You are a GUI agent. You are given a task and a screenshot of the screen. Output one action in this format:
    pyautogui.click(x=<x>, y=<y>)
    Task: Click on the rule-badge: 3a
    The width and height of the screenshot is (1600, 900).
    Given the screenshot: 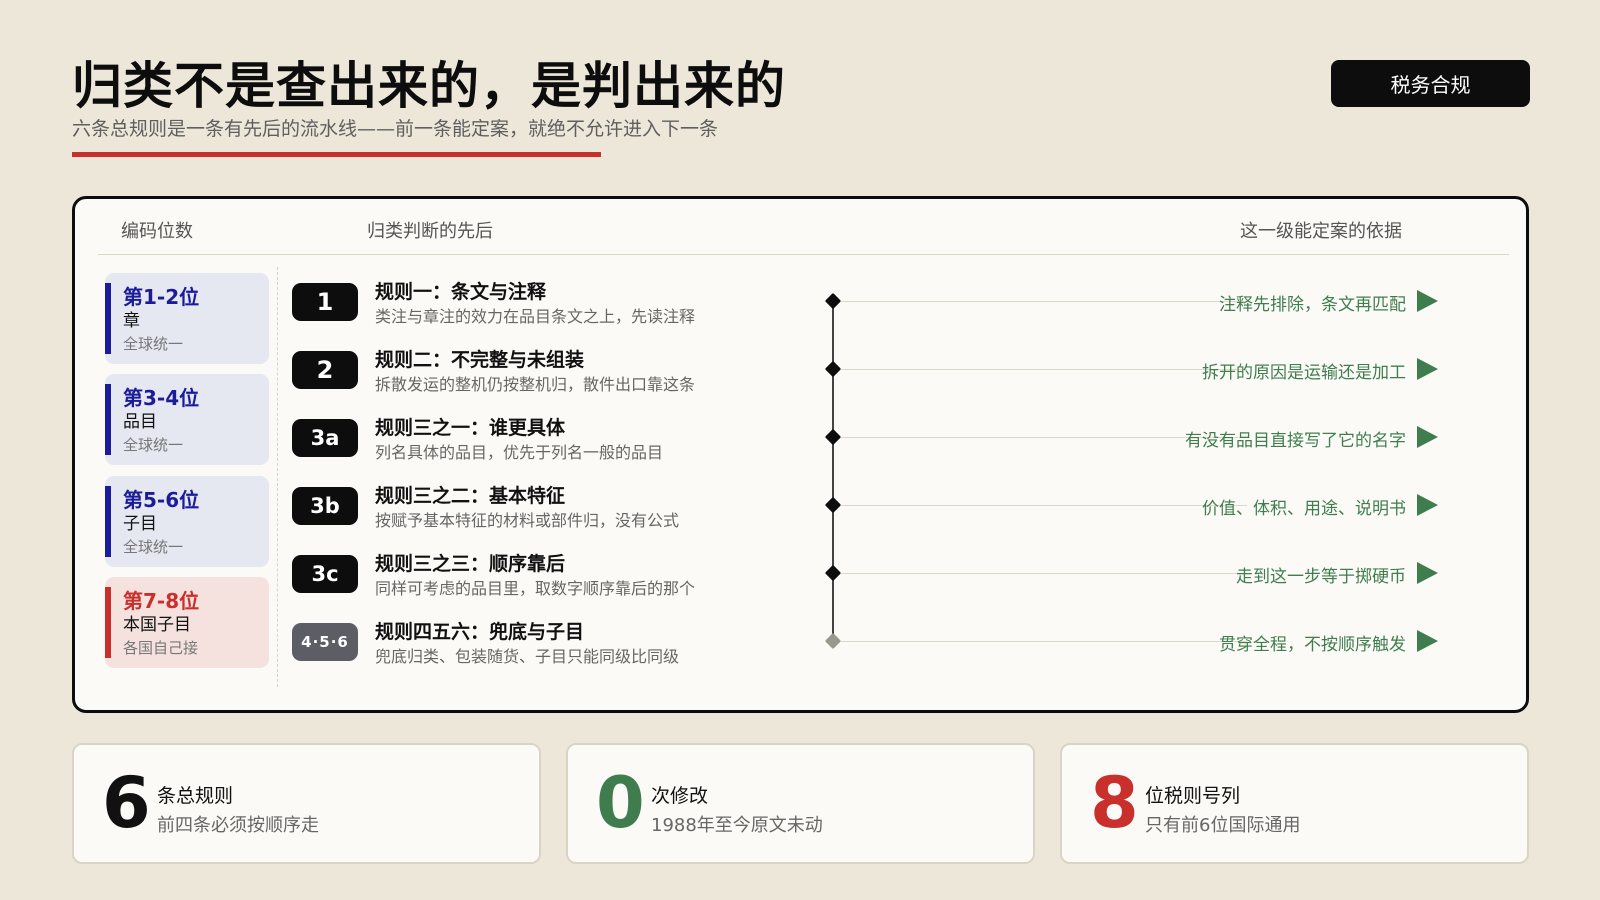 What is the action you would take?
    pyautogui.click(x=325, y=438)
    